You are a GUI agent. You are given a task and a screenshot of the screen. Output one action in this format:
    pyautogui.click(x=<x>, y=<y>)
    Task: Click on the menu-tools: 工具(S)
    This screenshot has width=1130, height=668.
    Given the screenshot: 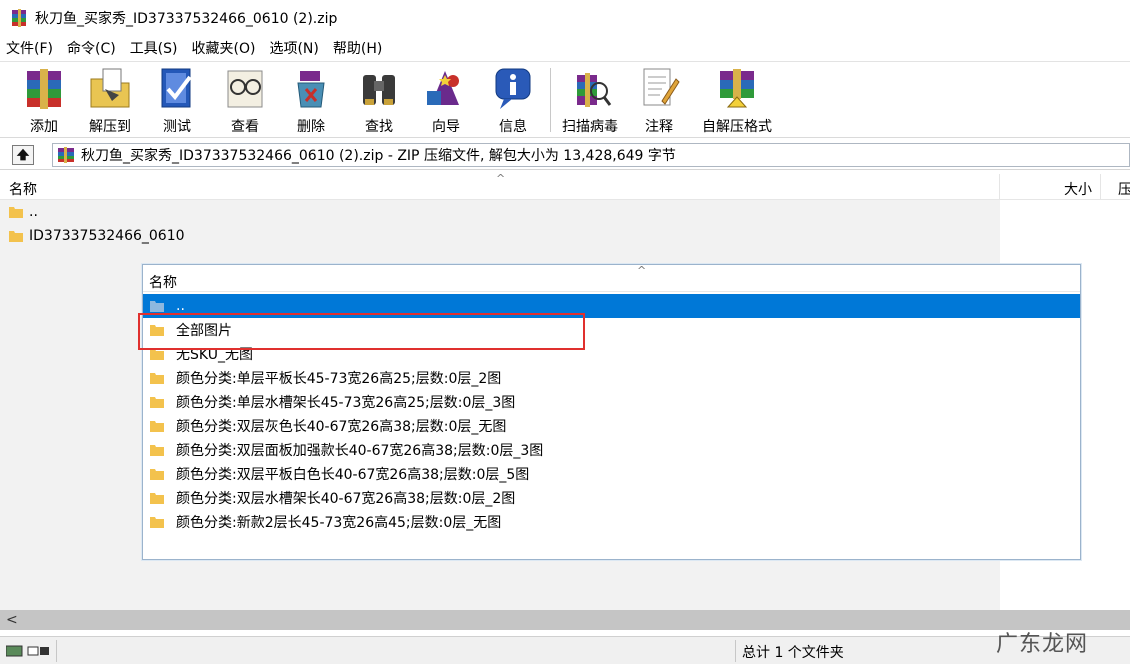 What is the action you would take?
    pyautogui.click(x=154, y=48)
    